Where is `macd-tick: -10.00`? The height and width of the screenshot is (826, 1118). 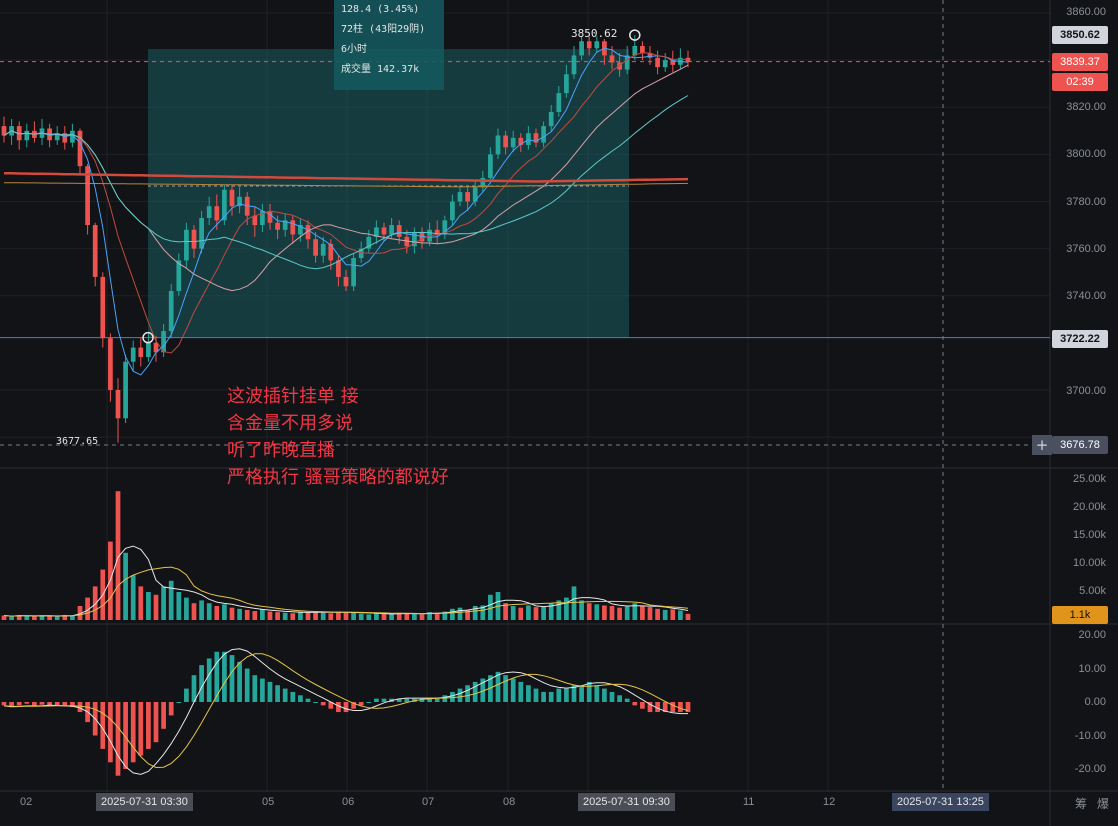 macd-tick: -10.00 is located at coordinates (1090, 736).